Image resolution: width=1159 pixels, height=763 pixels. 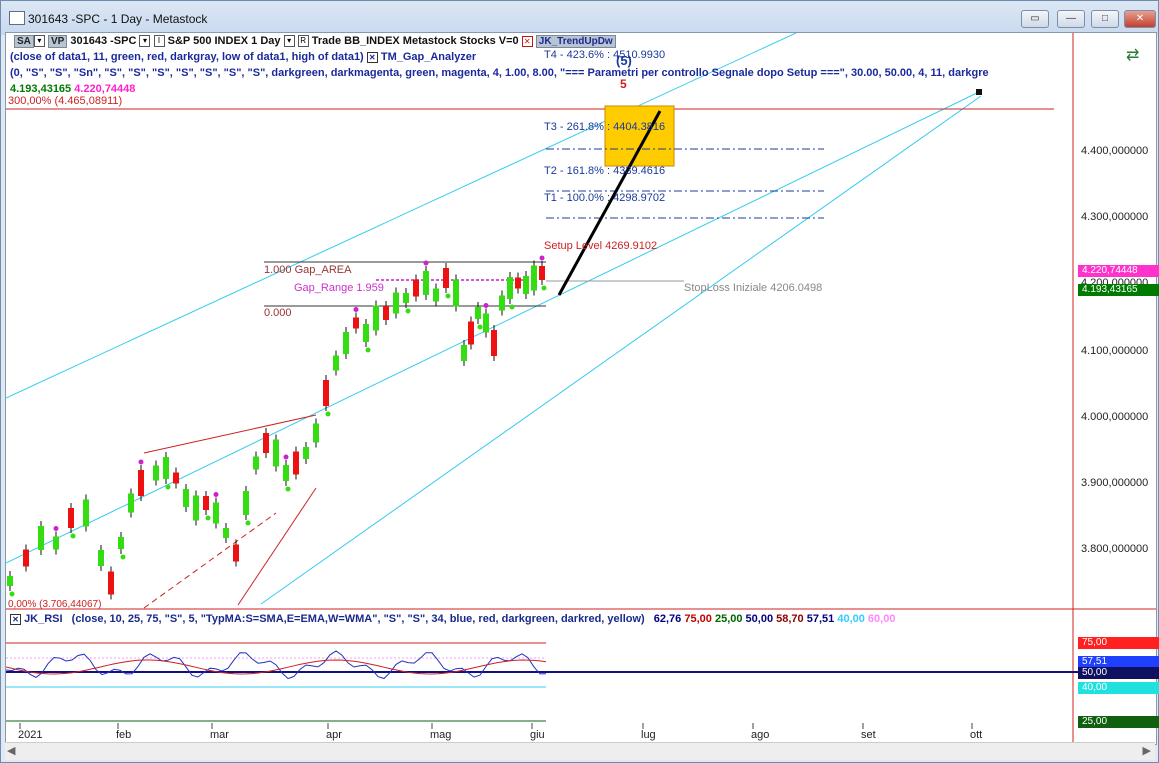 I want to click on wave-label-red: 5, so click(x=623, y=84).